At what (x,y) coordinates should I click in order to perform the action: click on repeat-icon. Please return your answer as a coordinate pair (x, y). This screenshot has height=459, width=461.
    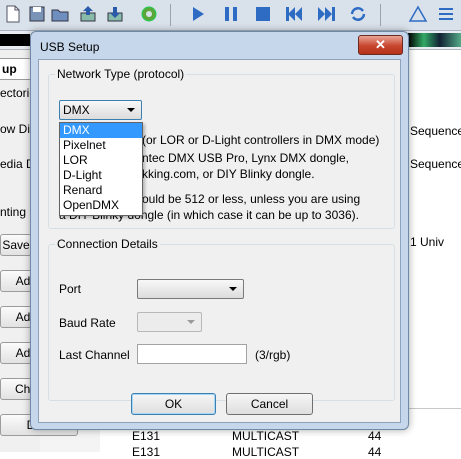
    Looking at the image, I should click on (358, 14).